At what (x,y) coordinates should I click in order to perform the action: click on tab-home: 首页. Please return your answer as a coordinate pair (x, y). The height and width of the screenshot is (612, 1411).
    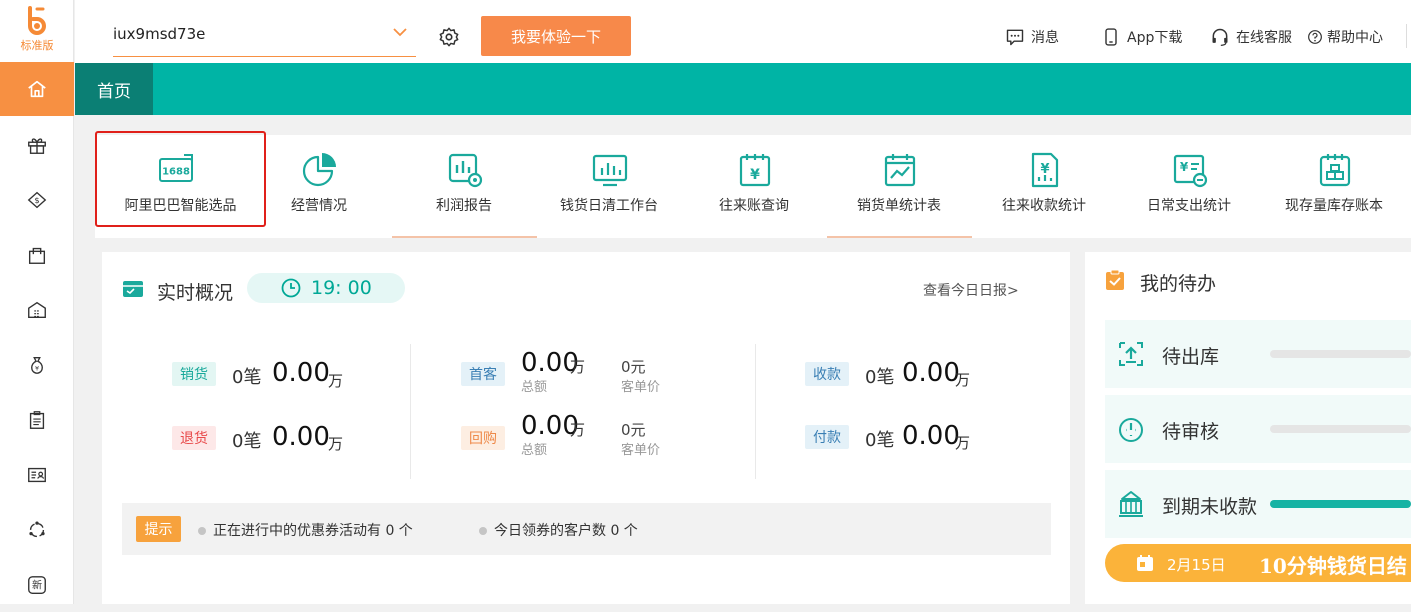
    Looking at the image, I should click on (114, 89).